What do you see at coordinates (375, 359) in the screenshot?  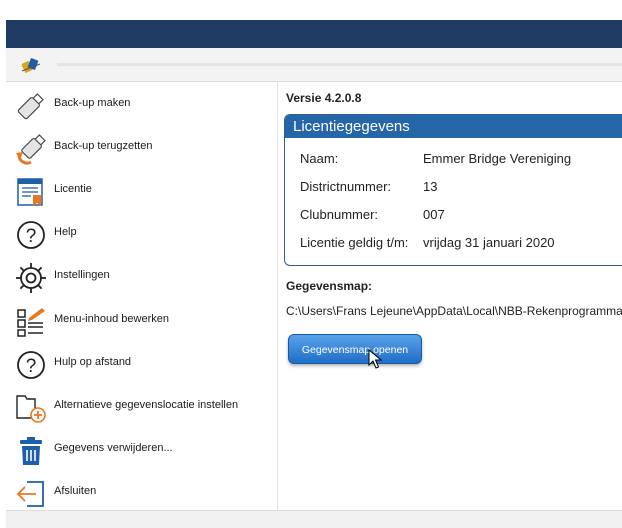 I see `mouse-cursor-icon` at bounding box center [375, 359].